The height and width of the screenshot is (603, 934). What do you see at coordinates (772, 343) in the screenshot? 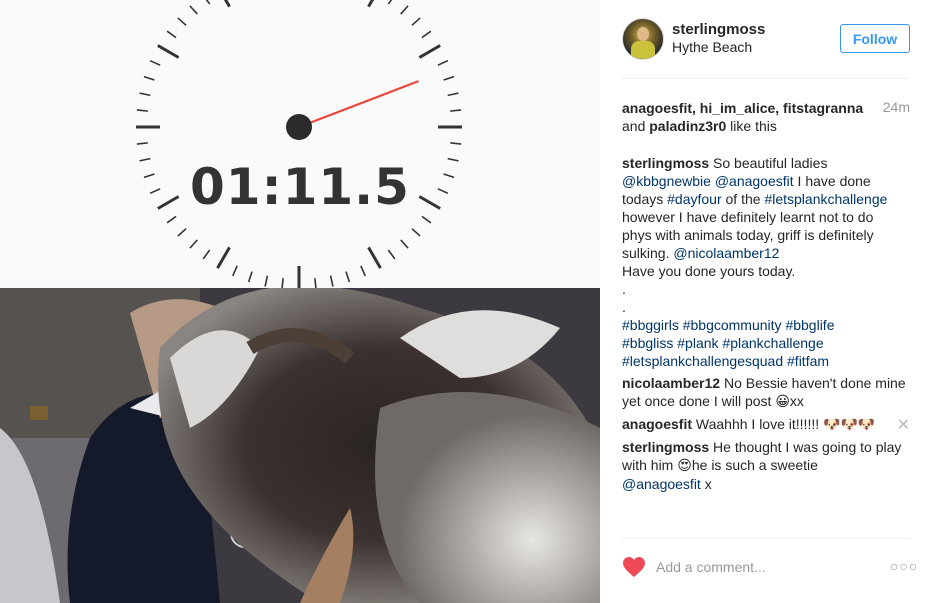
I see `hashtag-link: #plankchallenge` at bounding box center [772, 343].